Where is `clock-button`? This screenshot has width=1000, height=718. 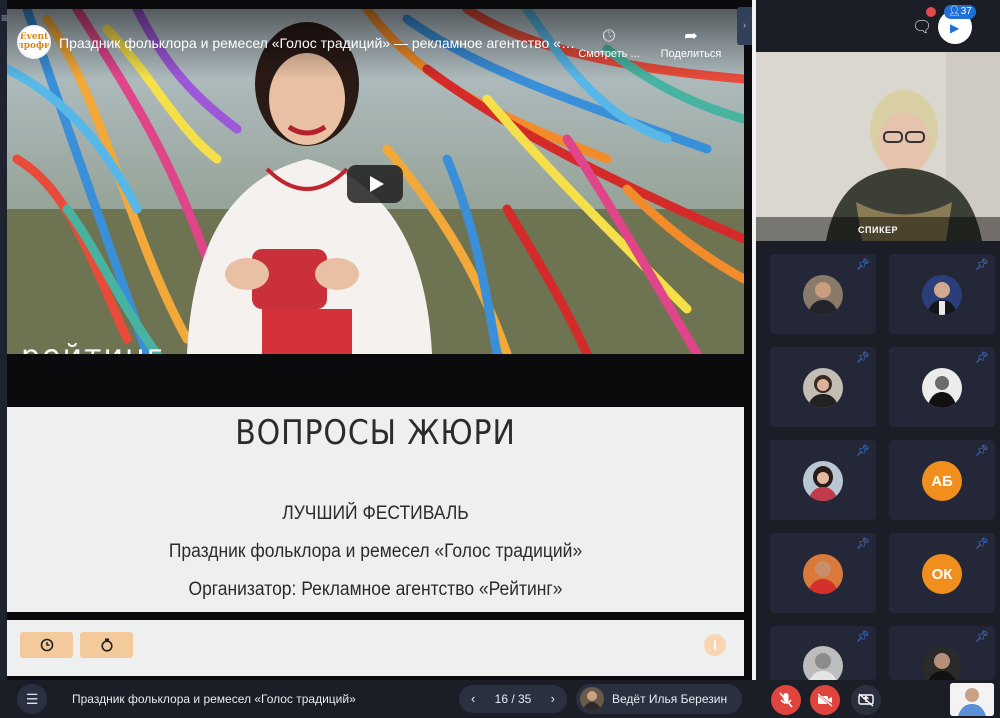
clock-button is located at coordinates (46, 645).